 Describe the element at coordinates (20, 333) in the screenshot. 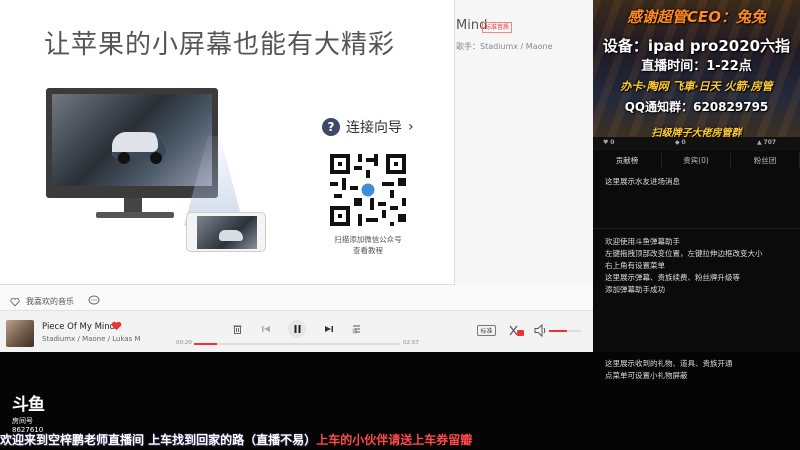

I see `album-cover` at that location.